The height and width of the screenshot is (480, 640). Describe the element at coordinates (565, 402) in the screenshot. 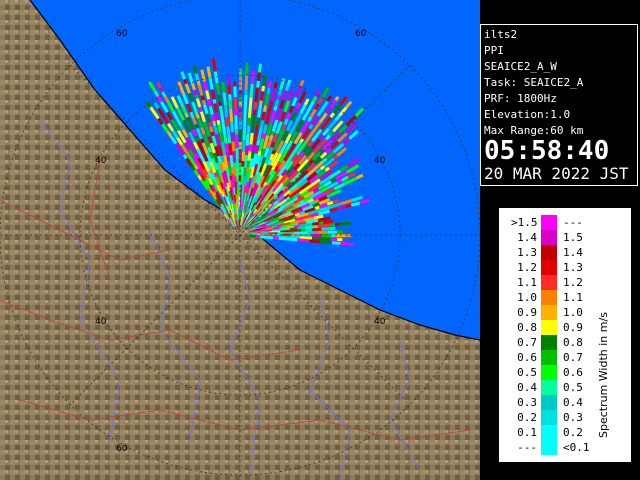

I see `legend-row: 0.3 0.4` at that location.